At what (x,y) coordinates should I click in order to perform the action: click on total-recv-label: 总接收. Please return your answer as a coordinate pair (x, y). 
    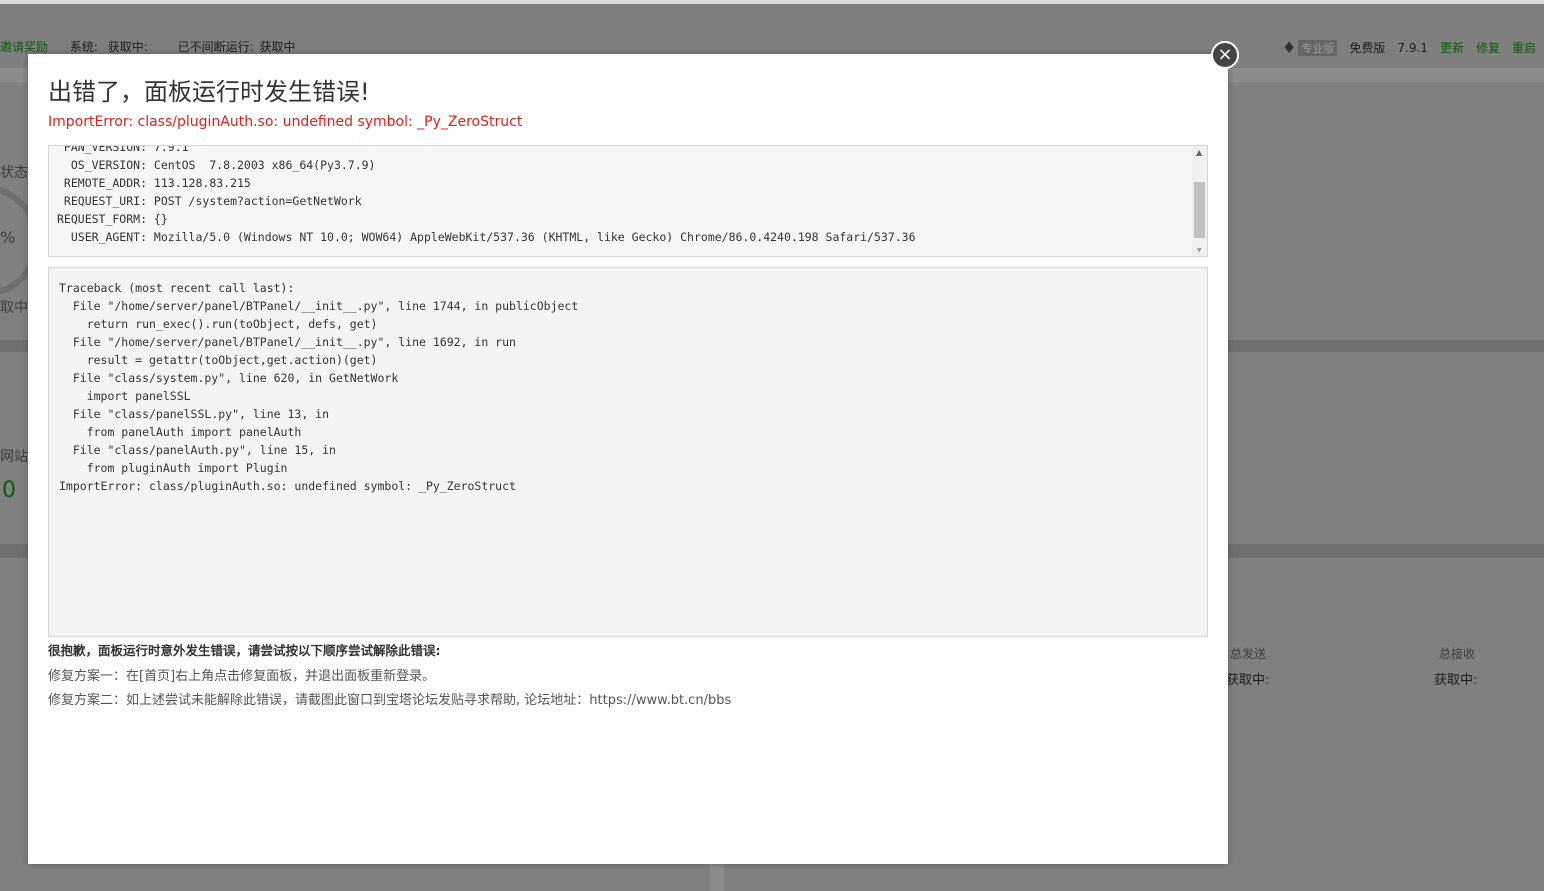
    Looking at the image, I should click on (1457, 654).